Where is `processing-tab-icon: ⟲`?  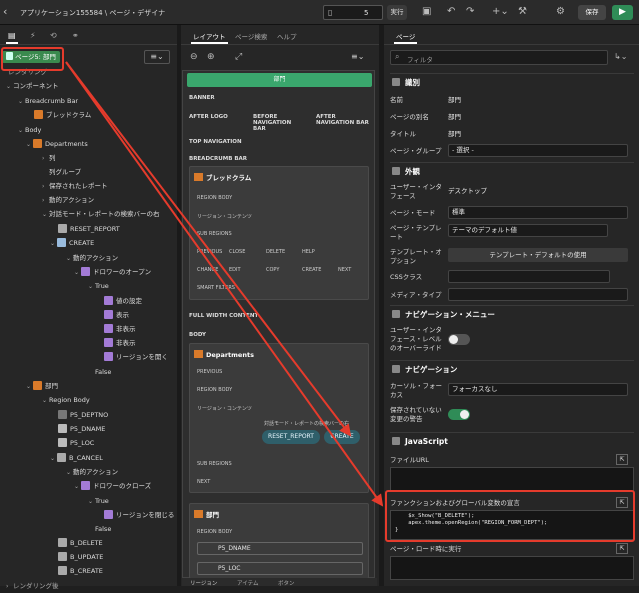 processing-tab-icon: ⟲ is located at coordinates (53, 35).